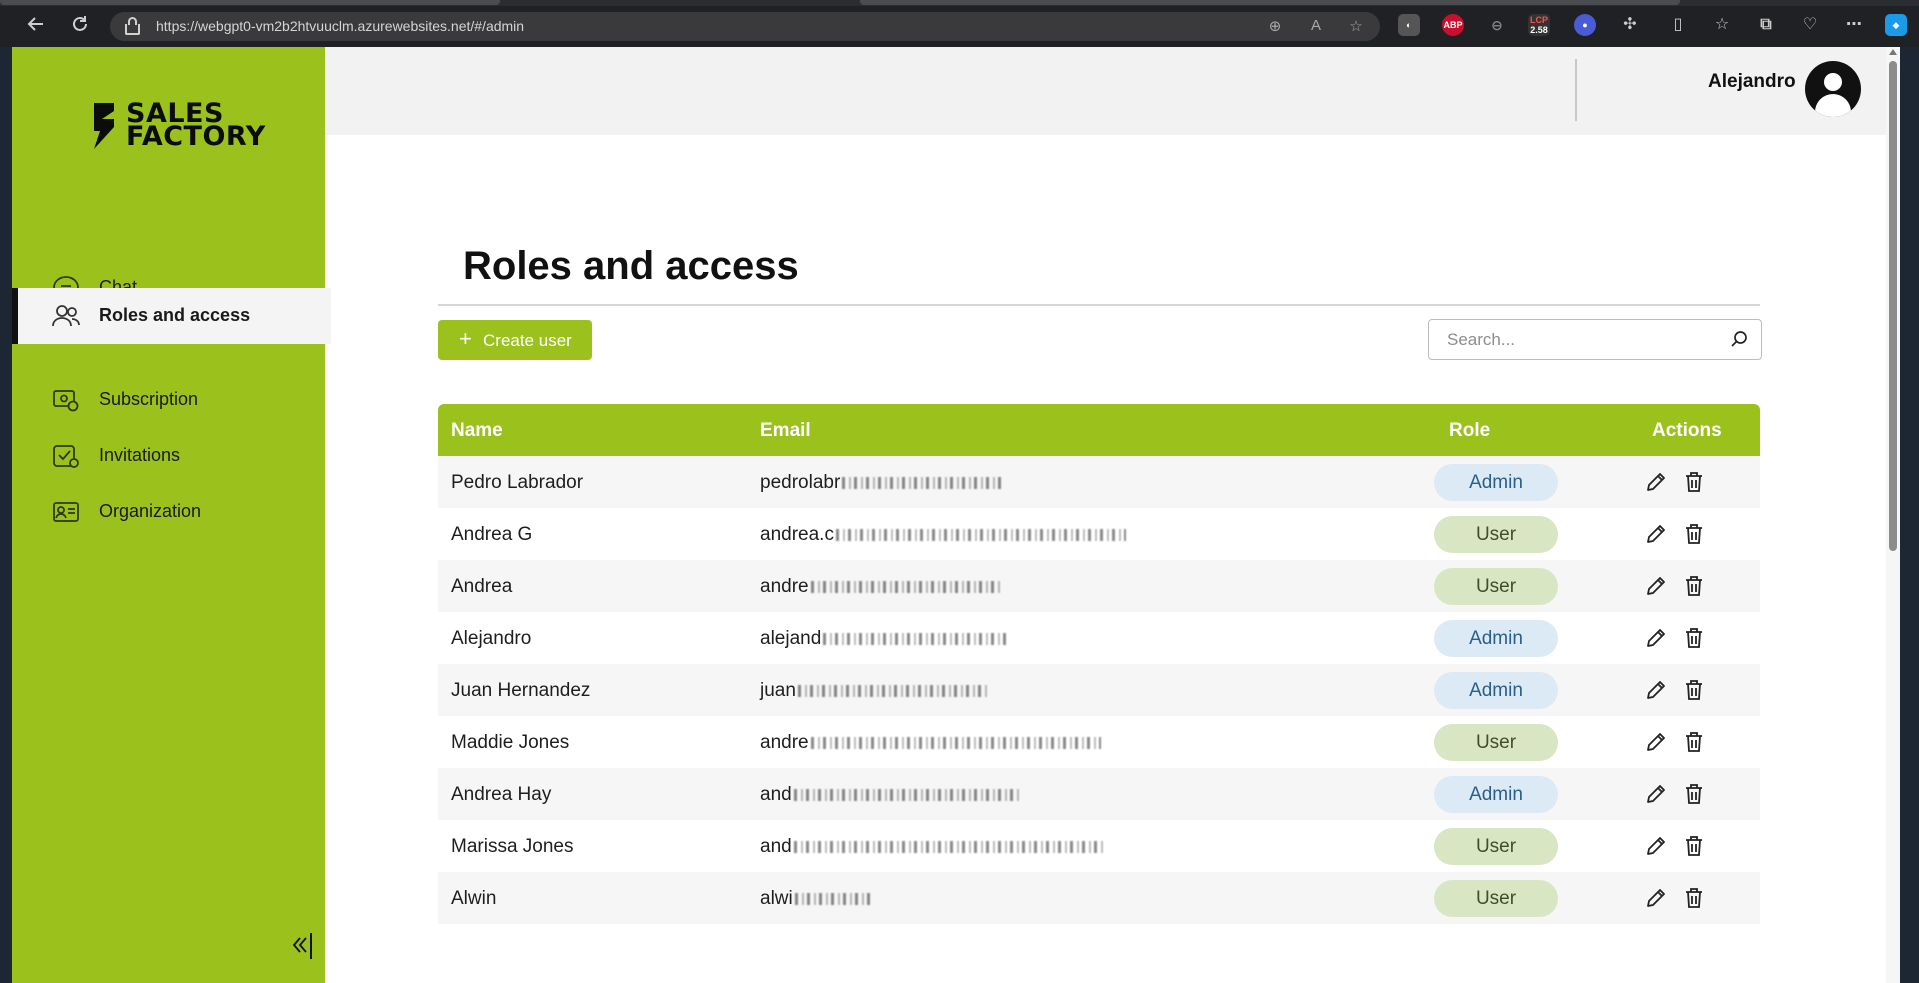 The width and height of the screenshot is (1919, 983). Describe the element at coordinates (800, 482) in the screenshot. I see `email-visible-text: pedrolabr` at that location.